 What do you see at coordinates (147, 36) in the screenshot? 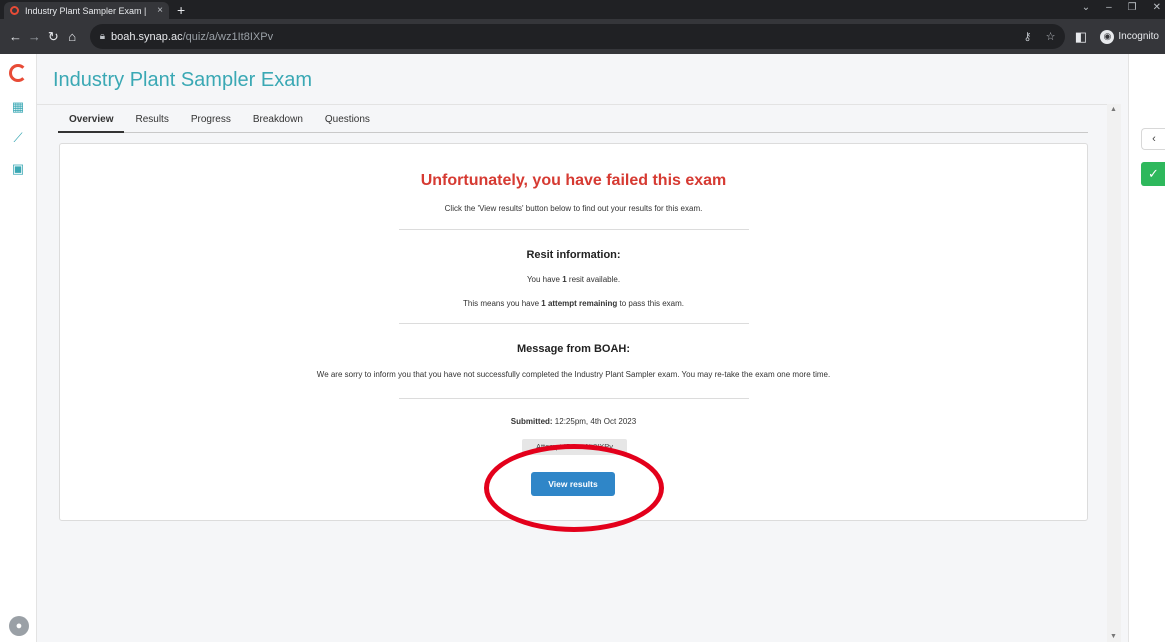
I see `url-host: boah.synap.ac` at bounding box center [147, 36].